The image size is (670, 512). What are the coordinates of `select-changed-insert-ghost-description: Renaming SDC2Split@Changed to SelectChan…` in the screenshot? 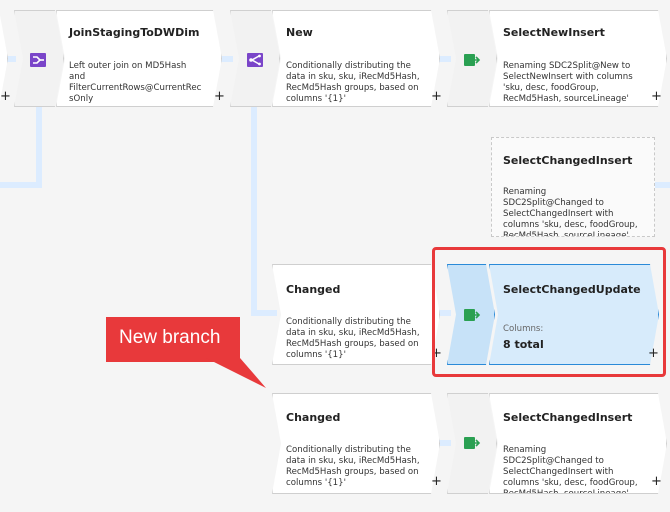 It's located at (570, 211).